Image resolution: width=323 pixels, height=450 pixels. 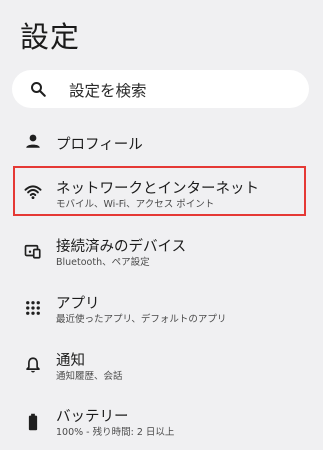 I want to click on bell-icon, so click(x=33, y=365).